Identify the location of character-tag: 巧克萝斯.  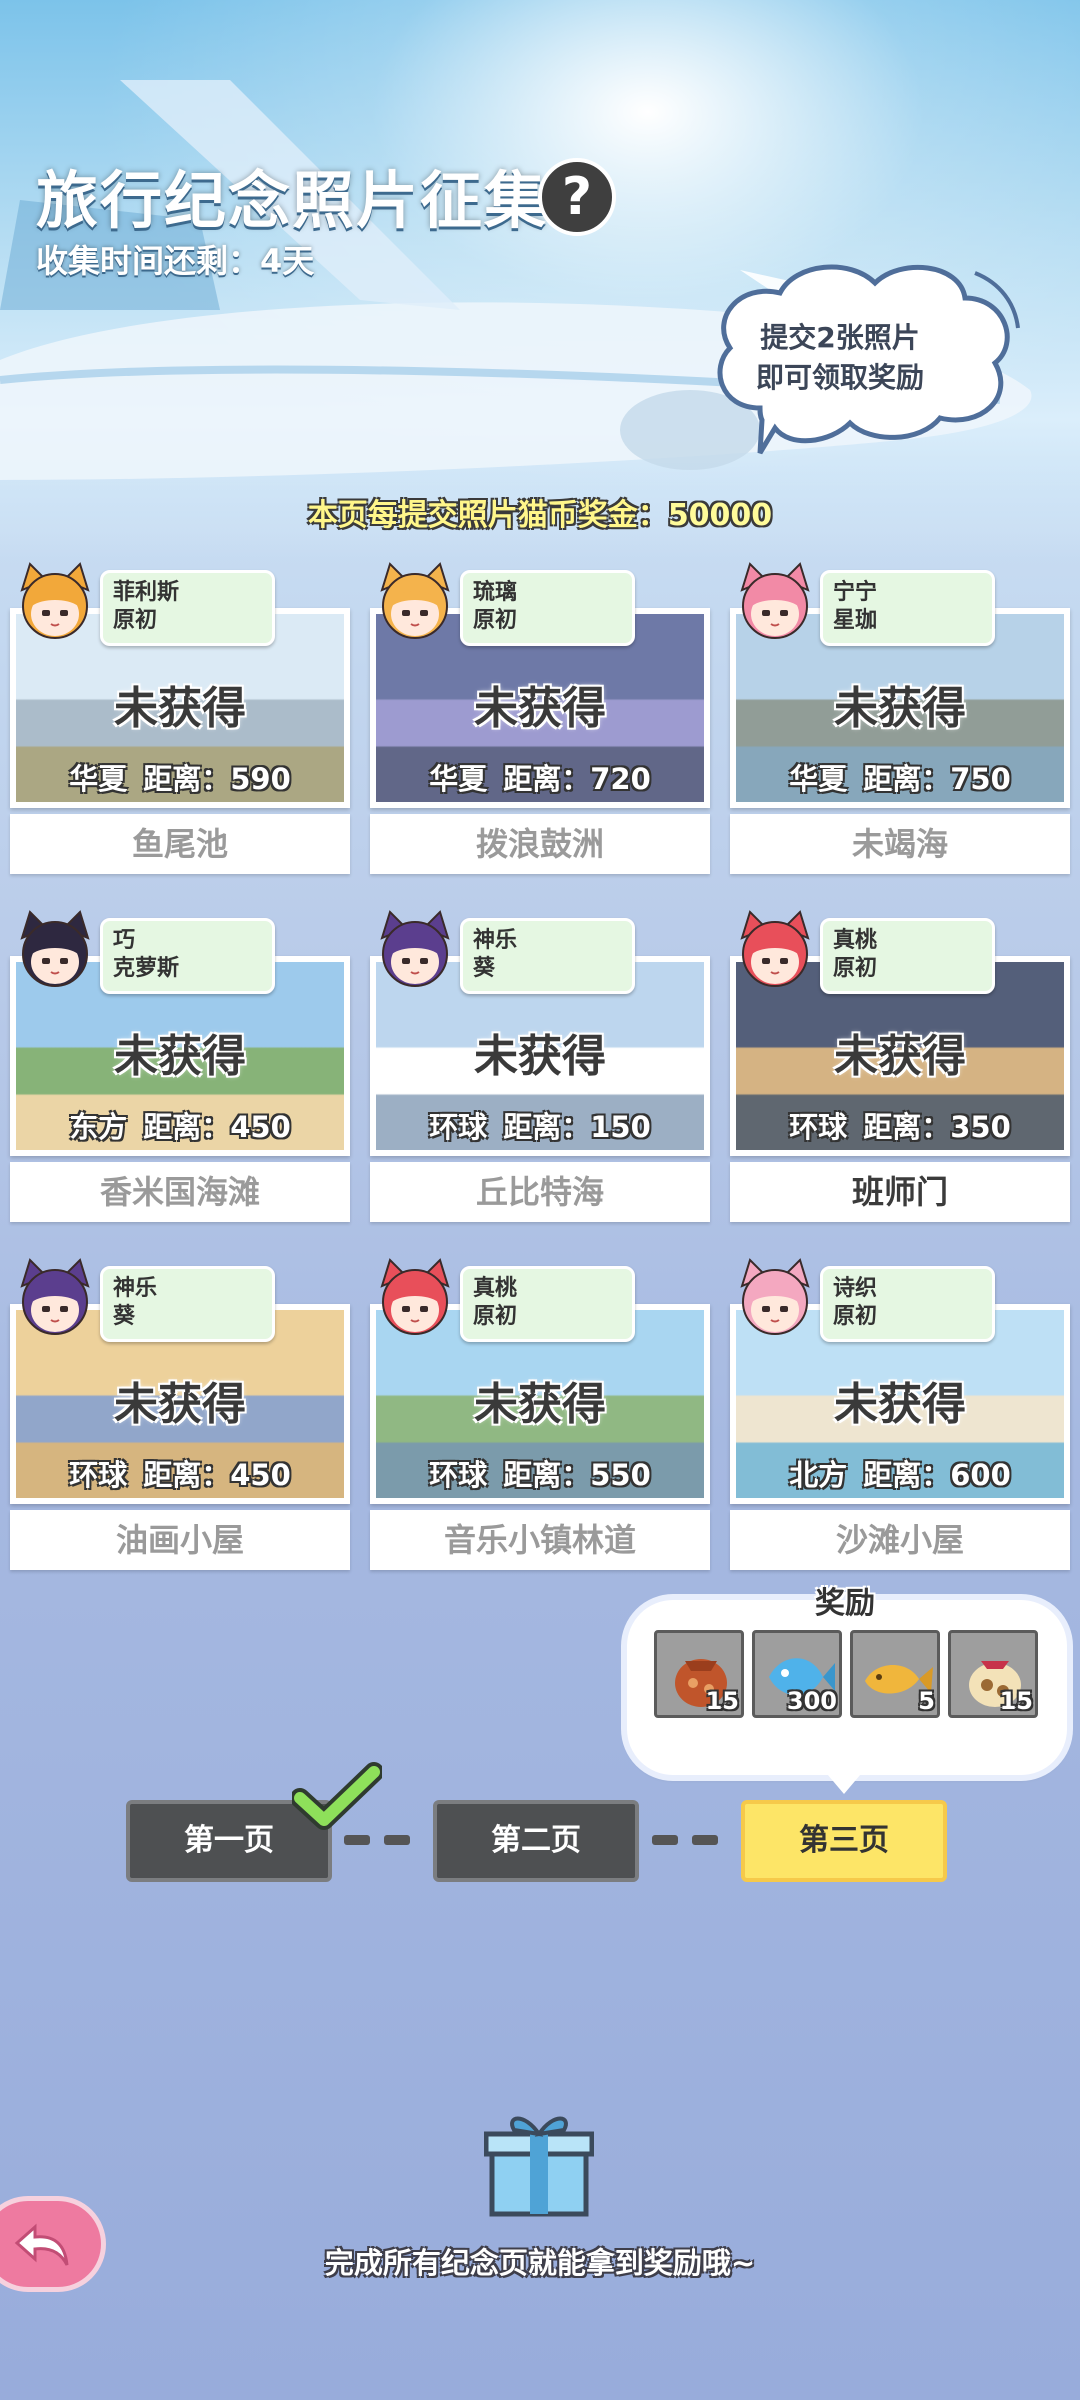
(187, 956).